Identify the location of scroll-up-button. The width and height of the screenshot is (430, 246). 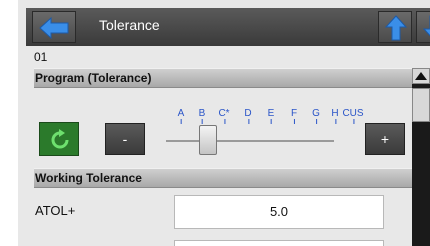
(395, 27).